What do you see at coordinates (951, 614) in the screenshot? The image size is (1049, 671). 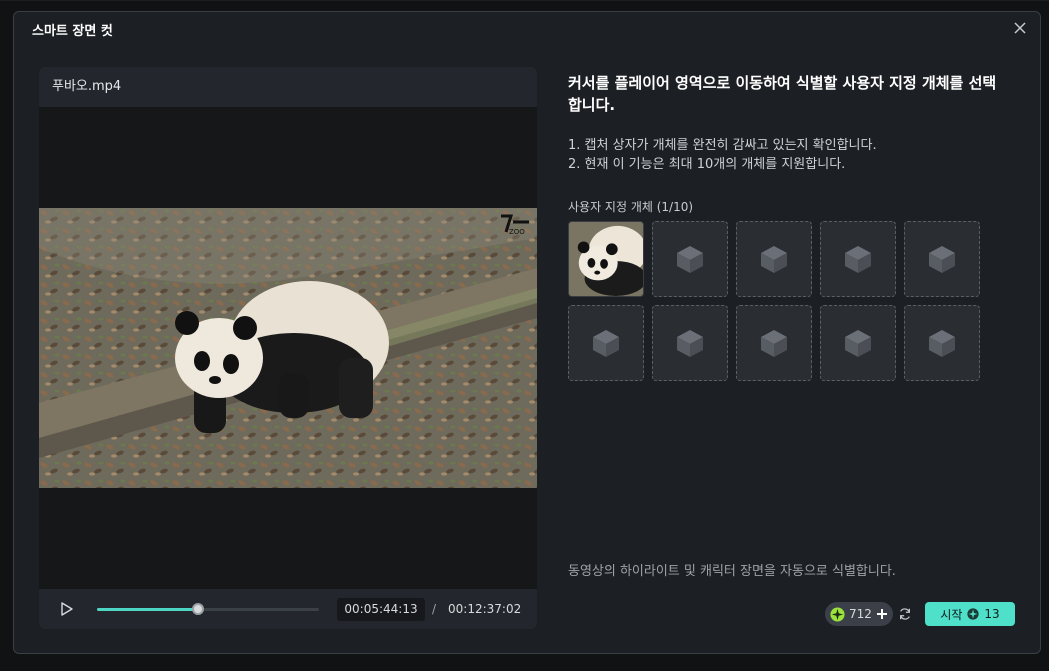 I see `start-label: 시작` at bounding box center [951, 614].